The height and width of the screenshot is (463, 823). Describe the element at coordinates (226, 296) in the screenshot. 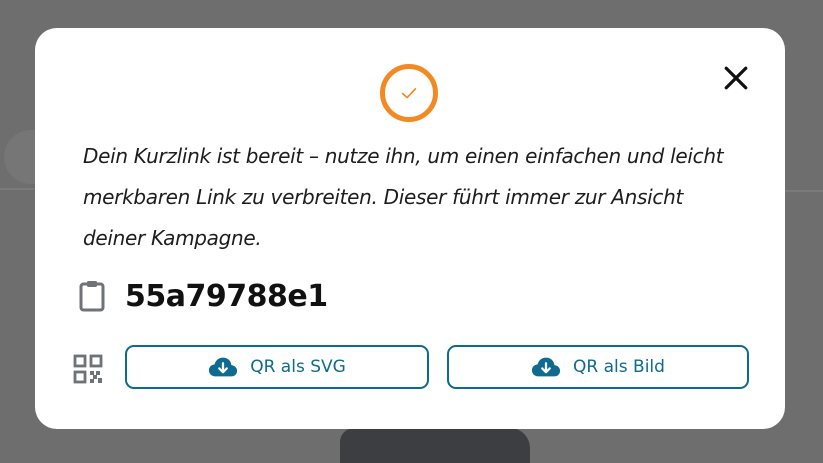

I see `short-link-value: 55a79788e1` at that location.